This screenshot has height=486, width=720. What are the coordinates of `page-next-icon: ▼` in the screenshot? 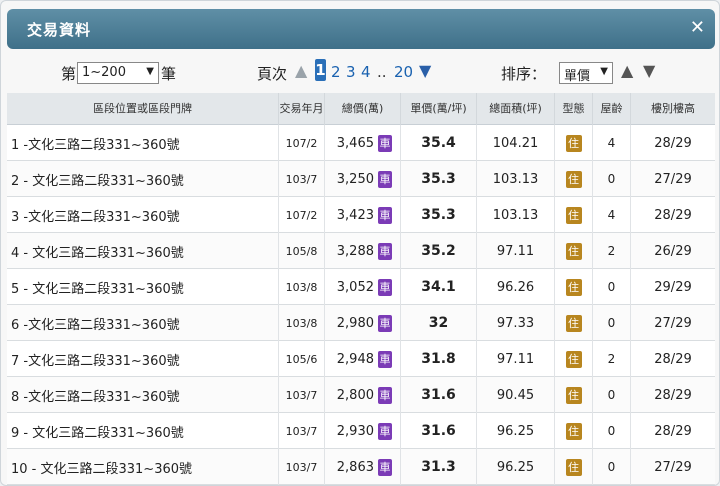 It's located at (425, 70).